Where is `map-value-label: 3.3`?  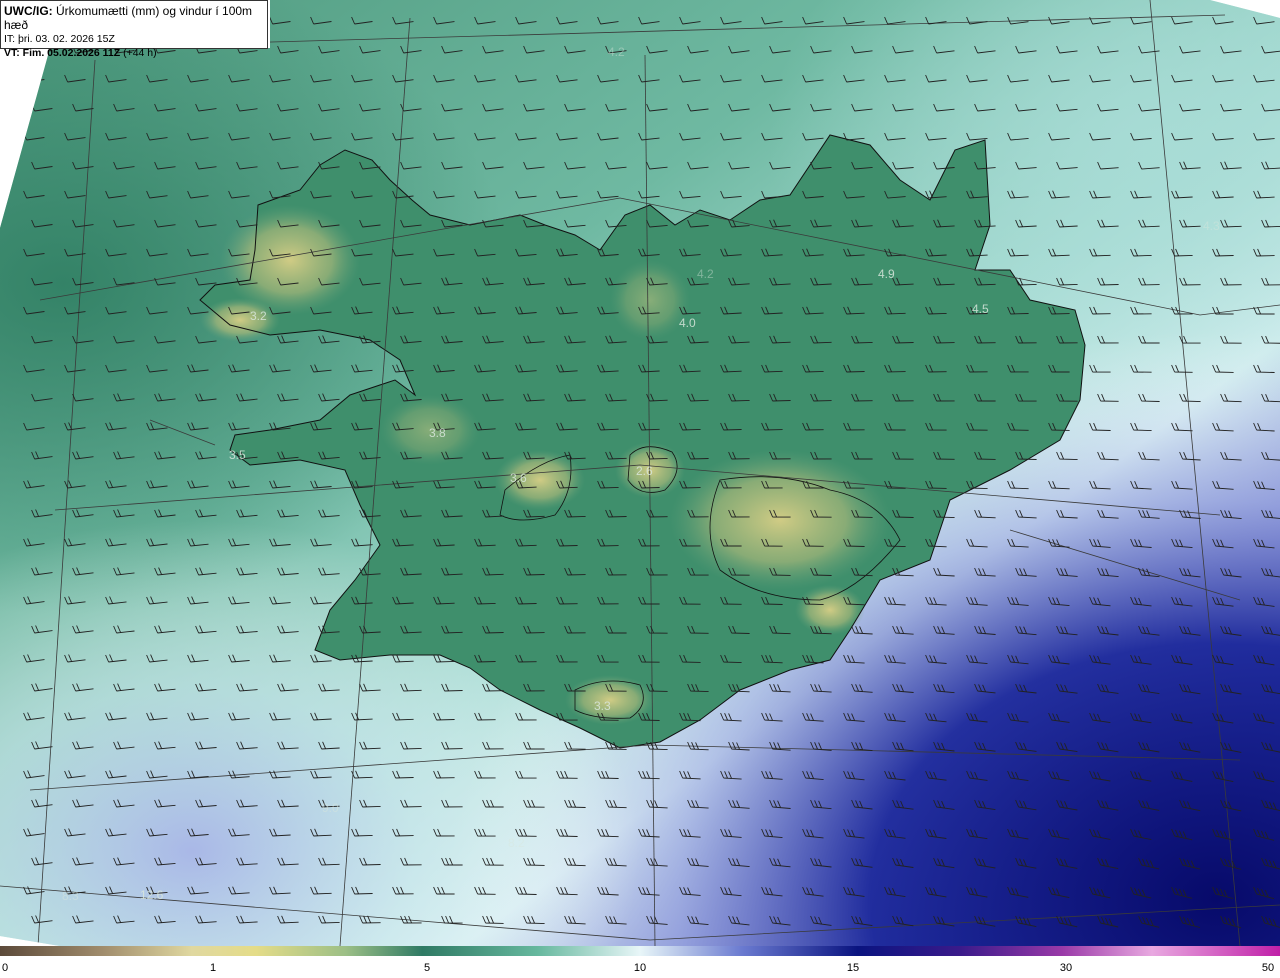
map-value-label: 3.3 is located at coordinates (602, 706).